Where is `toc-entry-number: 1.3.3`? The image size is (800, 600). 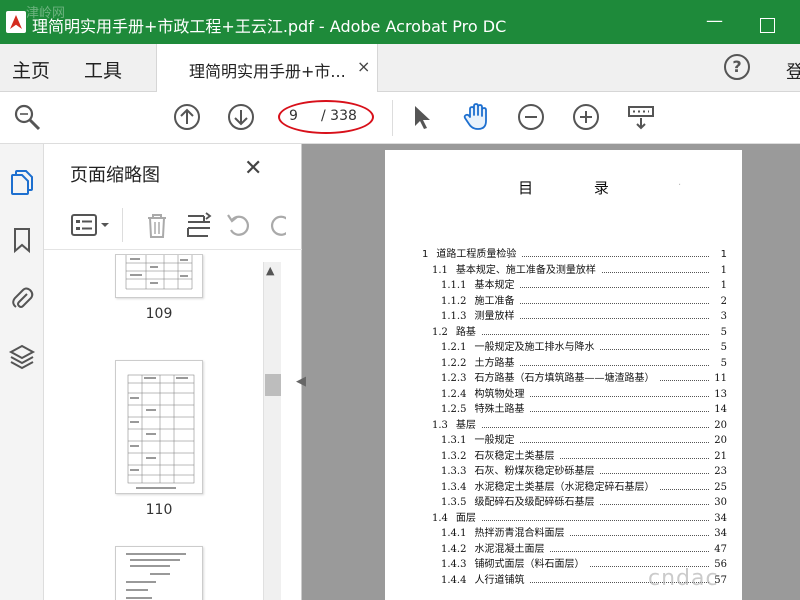
toc-entry-number: 1.3.3 is located at coordinates (454, 471).